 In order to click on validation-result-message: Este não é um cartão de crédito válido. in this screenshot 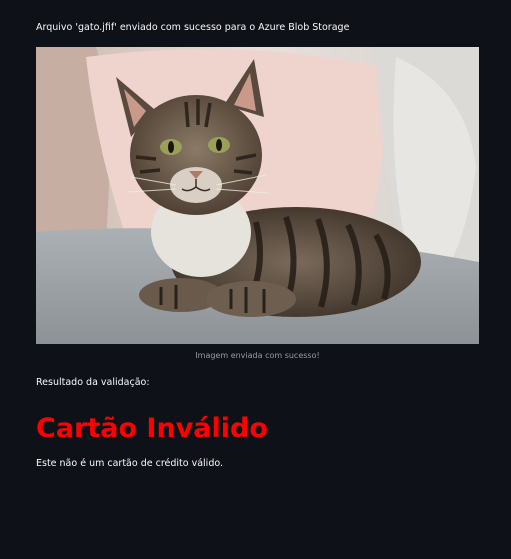, I will do `click(130, 463)`.